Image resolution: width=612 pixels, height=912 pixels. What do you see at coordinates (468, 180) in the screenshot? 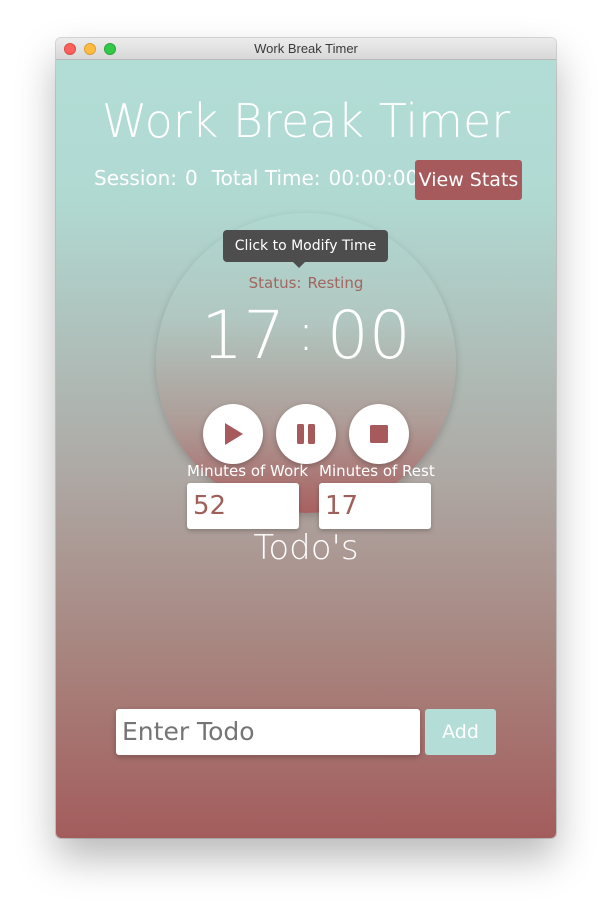
I see `view-stats-button: View Stats` at bounding box center [468, 180].